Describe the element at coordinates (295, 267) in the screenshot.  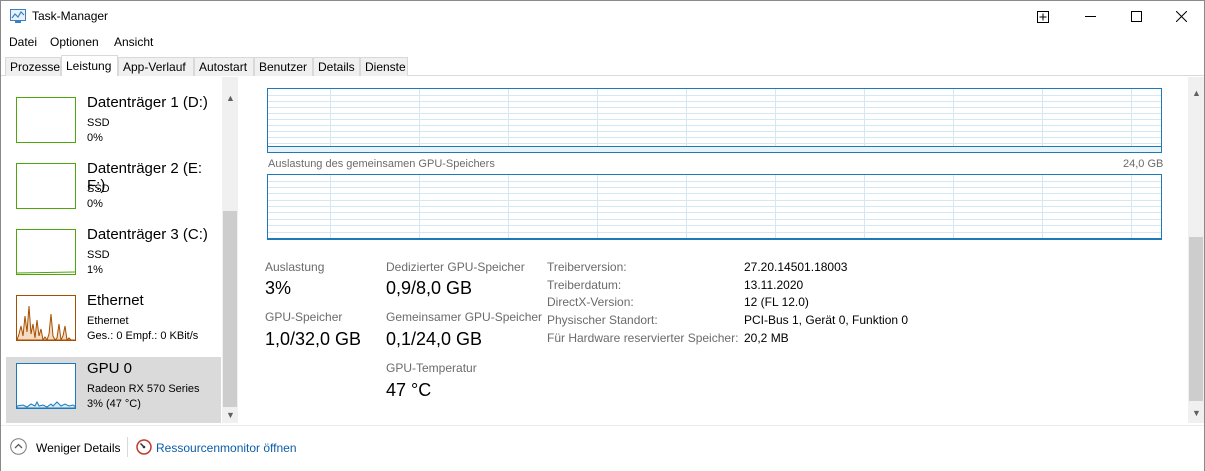
I see `utilization-label: Auslastung` at that location.